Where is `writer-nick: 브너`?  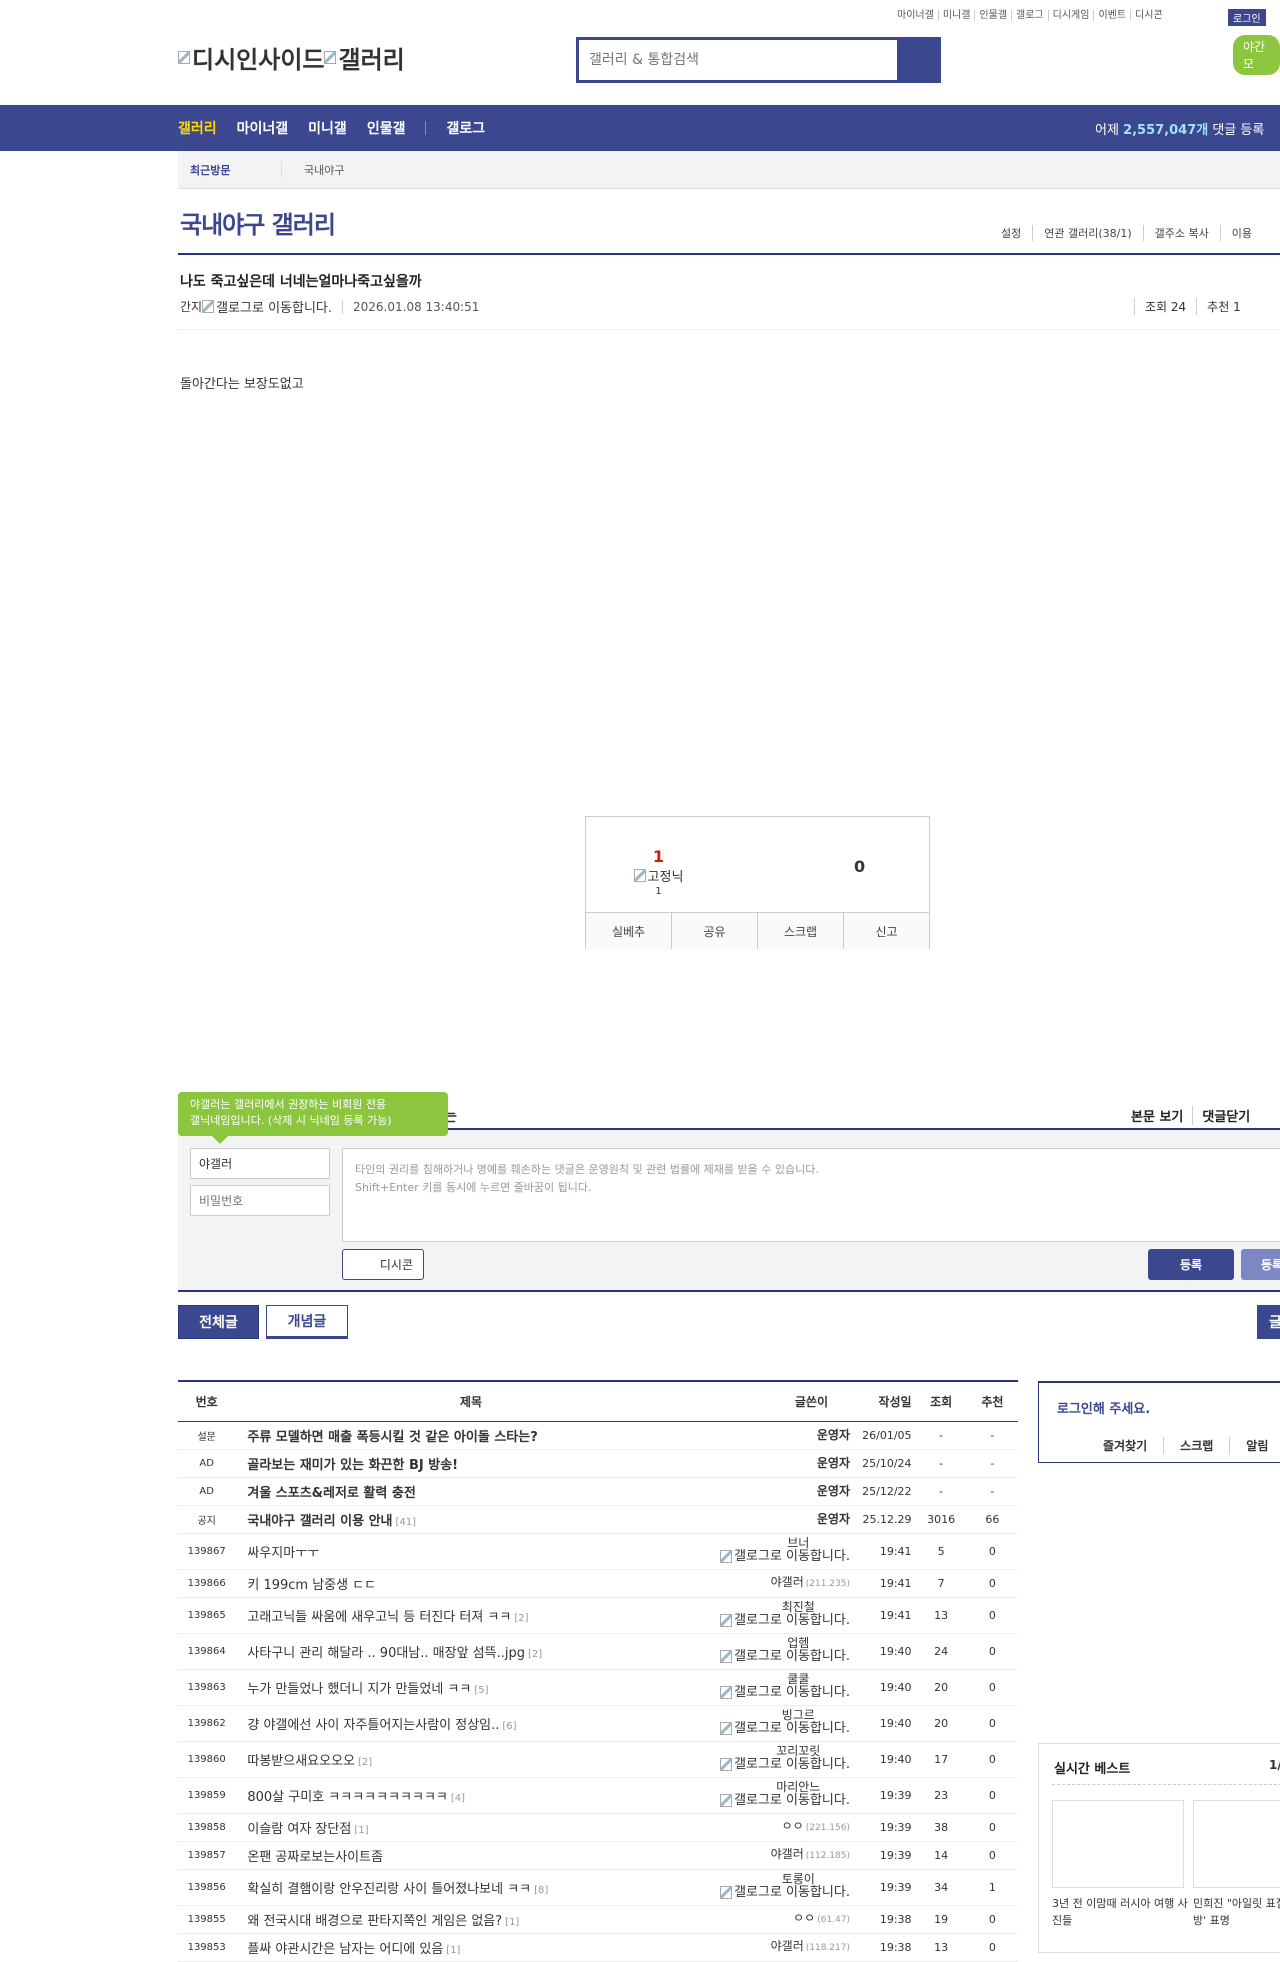 writer-nick: 브너 is located at coordinates (778, 1543).